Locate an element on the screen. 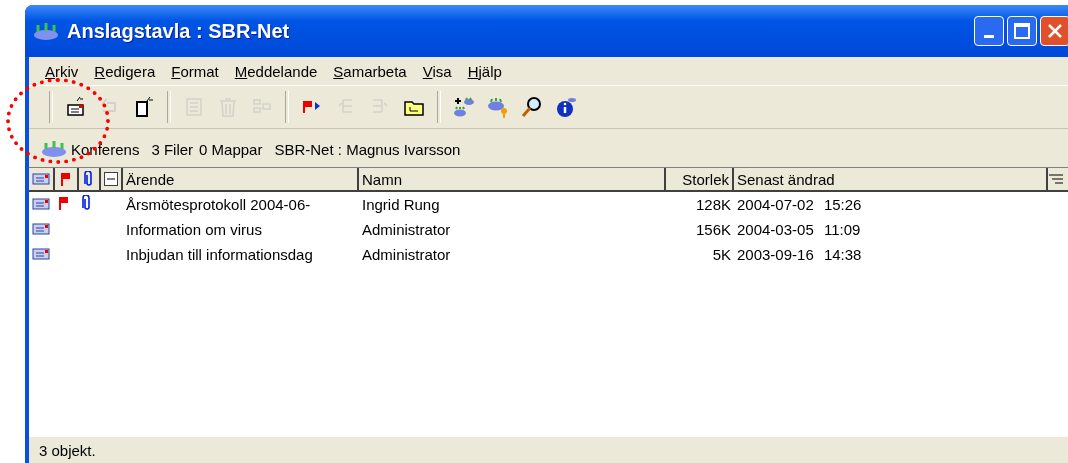 This screenshot has width=1068, height=463. menu-item: Format is located at coordinates (195, 71).